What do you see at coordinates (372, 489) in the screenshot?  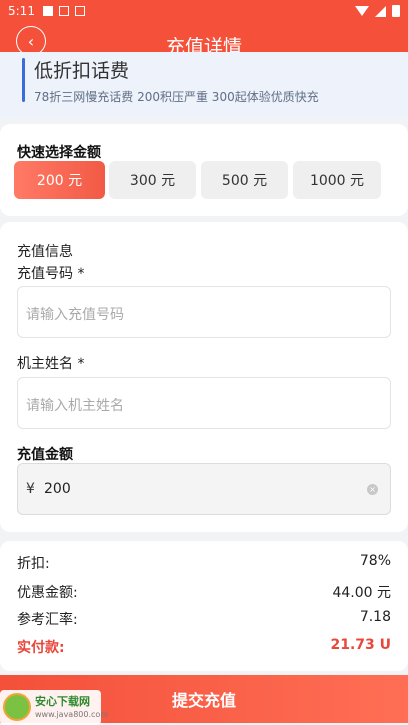 I see `clear-icon: ×` at bounding box center [372, 489].